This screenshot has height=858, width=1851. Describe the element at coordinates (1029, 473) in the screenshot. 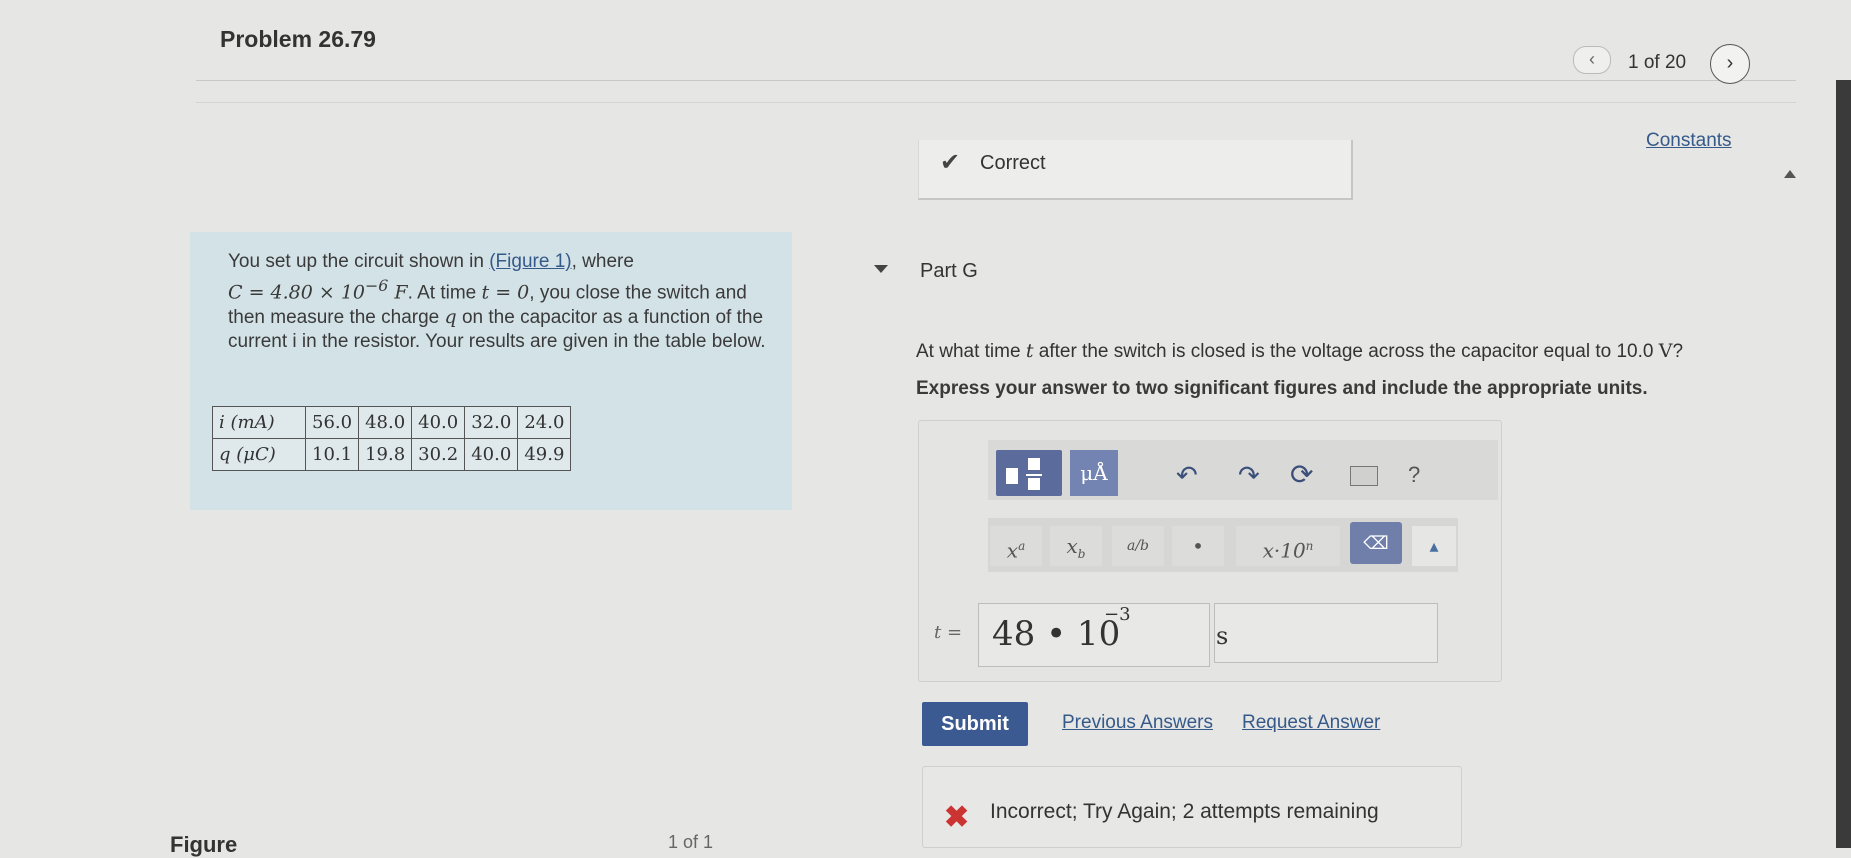

I see `templates-button` at that location.